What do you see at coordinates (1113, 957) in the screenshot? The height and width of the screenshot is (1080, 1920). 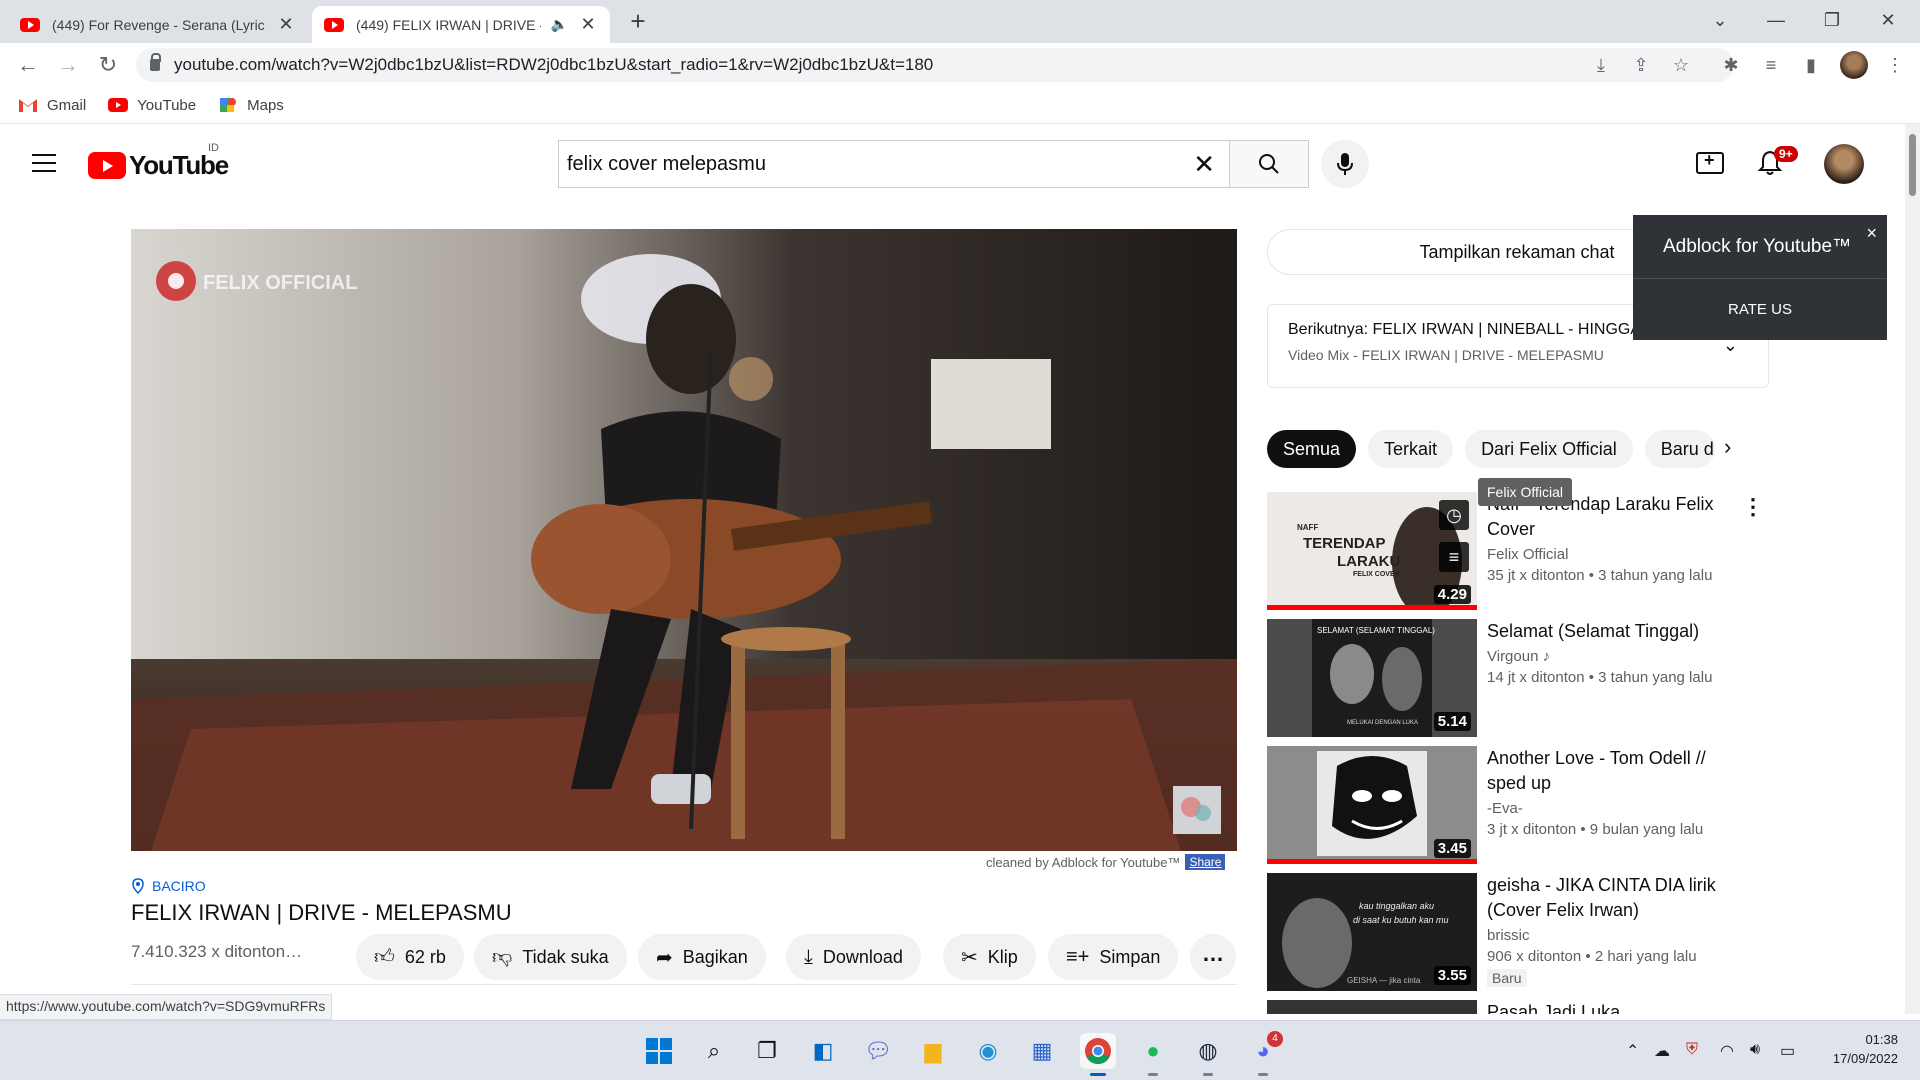 I see `save-button: ≡+ Simpan` at bounding box center [1113, 957].